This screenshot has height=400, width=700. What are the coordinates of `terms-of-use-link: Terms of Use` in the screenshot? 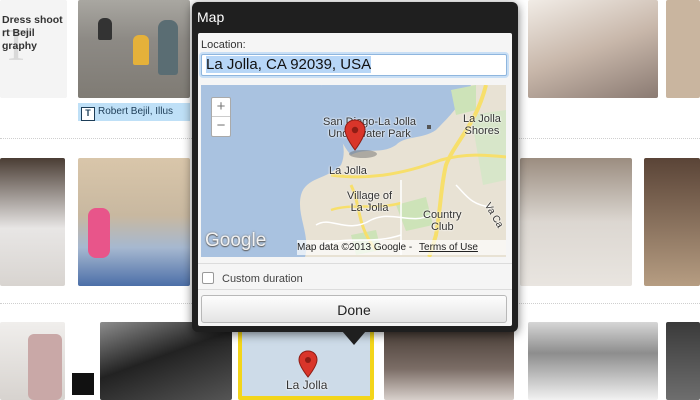 It's located at (448, 247).